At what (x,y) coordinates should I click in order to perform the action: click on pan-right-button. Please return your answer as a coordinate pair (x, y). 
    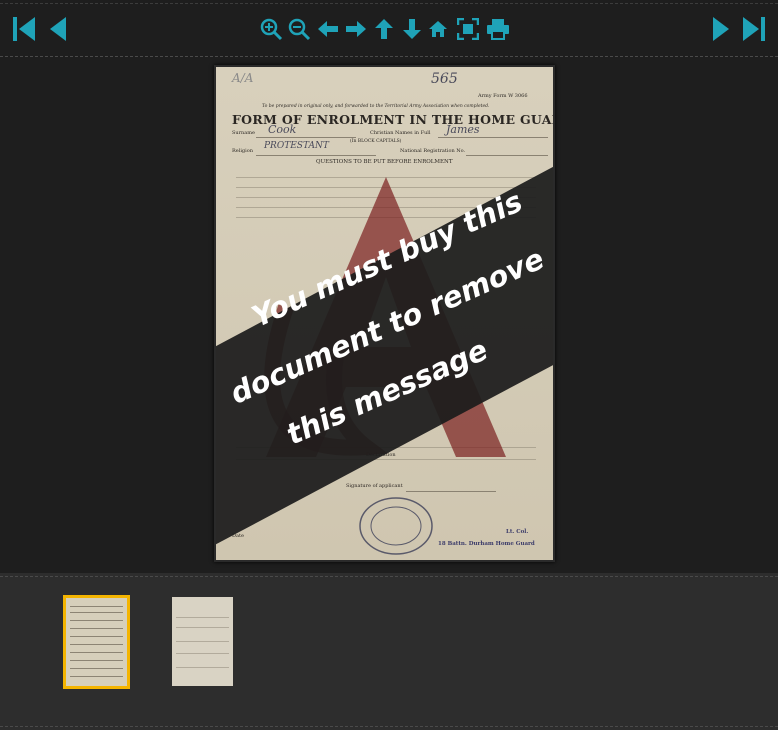
    Looking at the image, I should click on (356, 29).